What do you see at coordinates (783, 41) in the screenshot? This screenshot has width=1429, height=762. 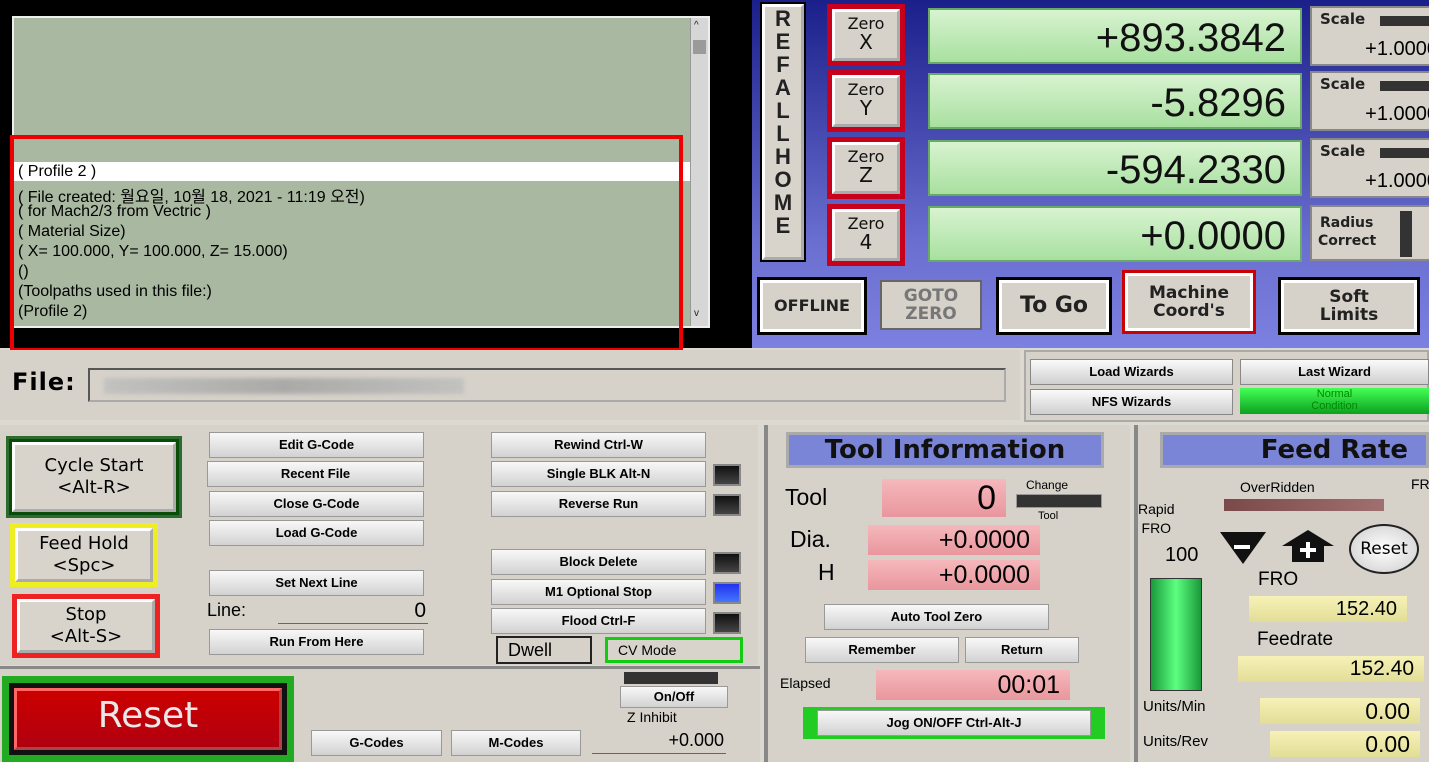 I see `ref-letter: E` at bounding box center [783, 41].